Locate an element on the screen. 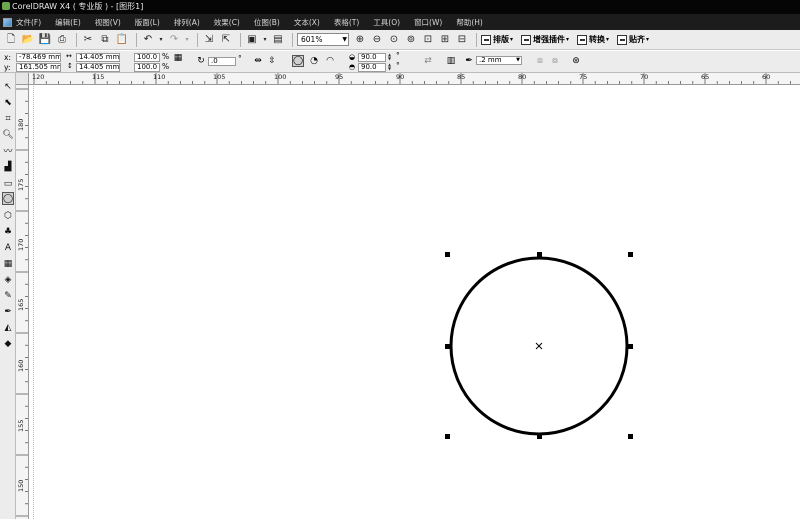  selection-handle-top-left is located at coordinates (447, 254).